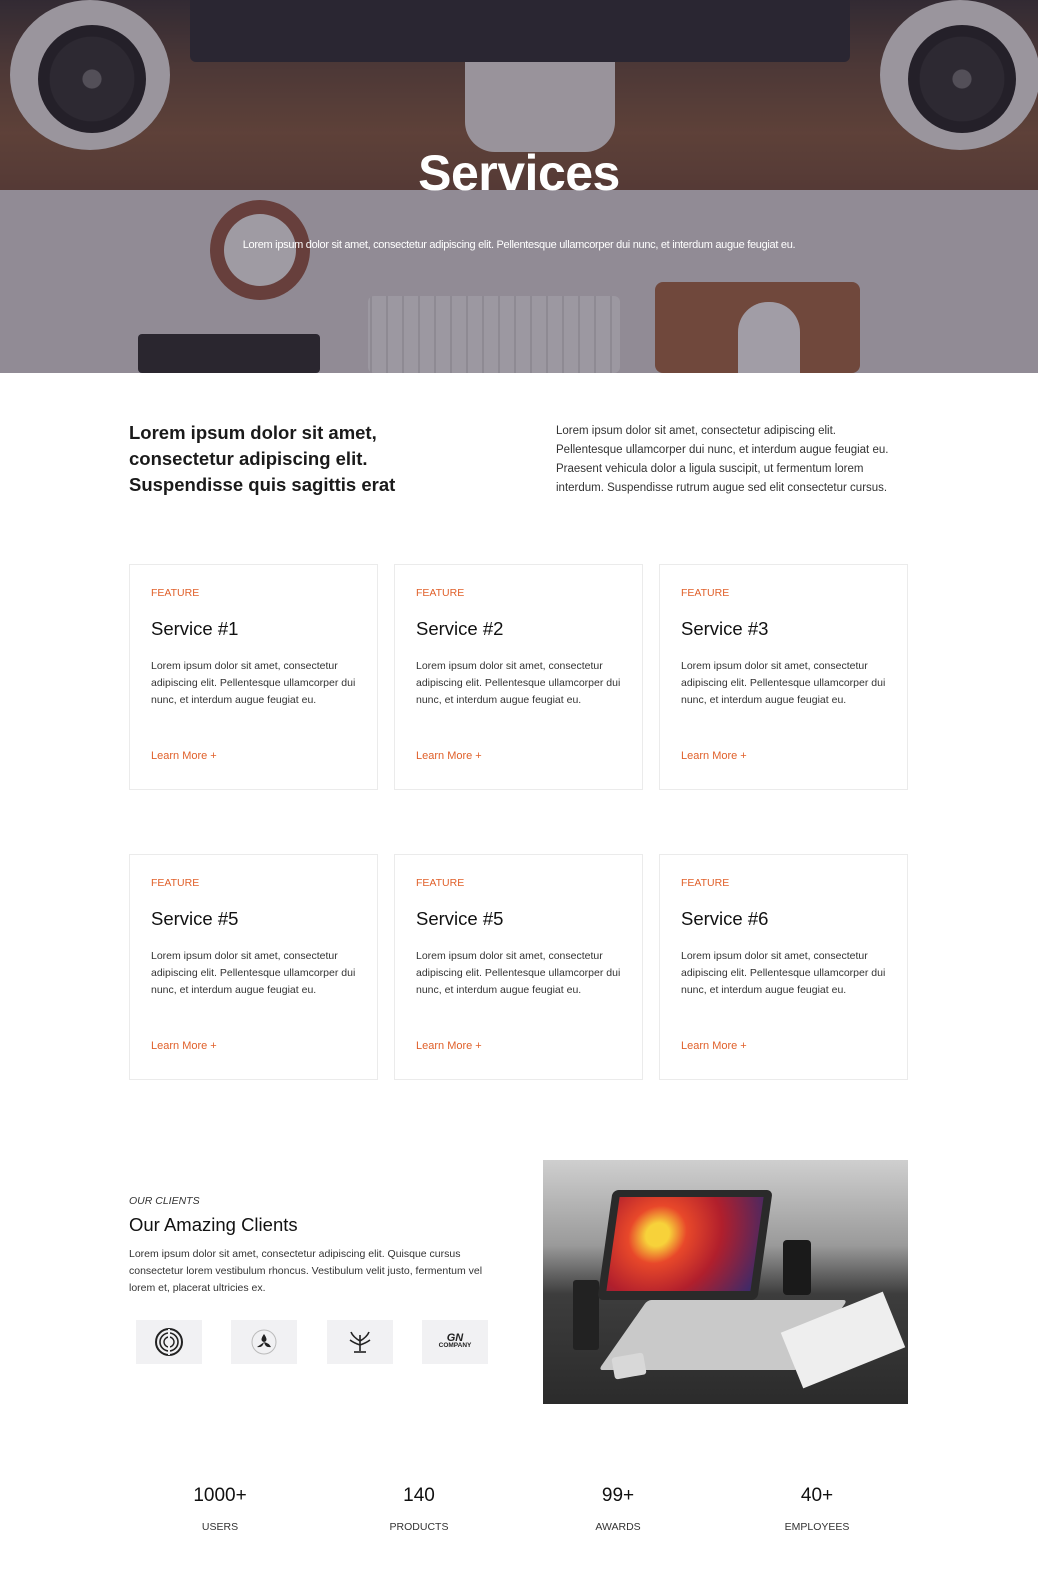 The height and width of the screenshot is (1569, 1038). What do you see at coordinates (220, 1527) in the screenshot?
I see `stat-label: USERS` at bounding box center [220, 1527].